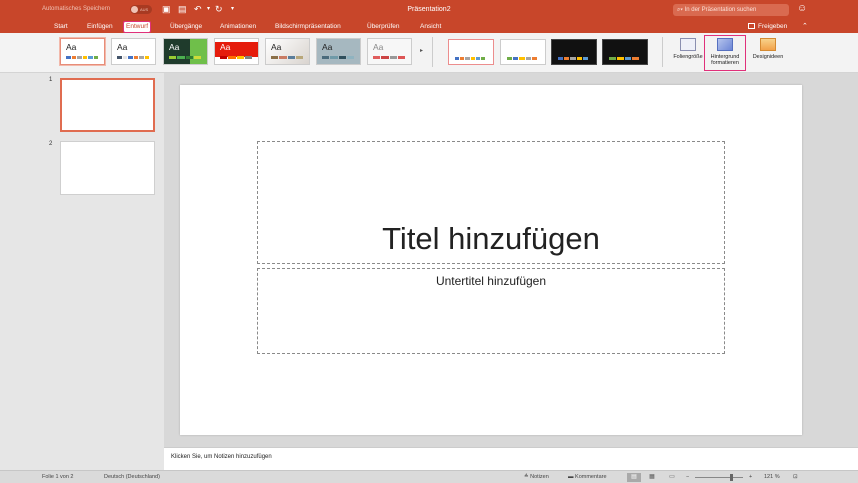  I want to click on subtitle-placeholder-text: Untertitel hinzufügen, so click(491, 281).